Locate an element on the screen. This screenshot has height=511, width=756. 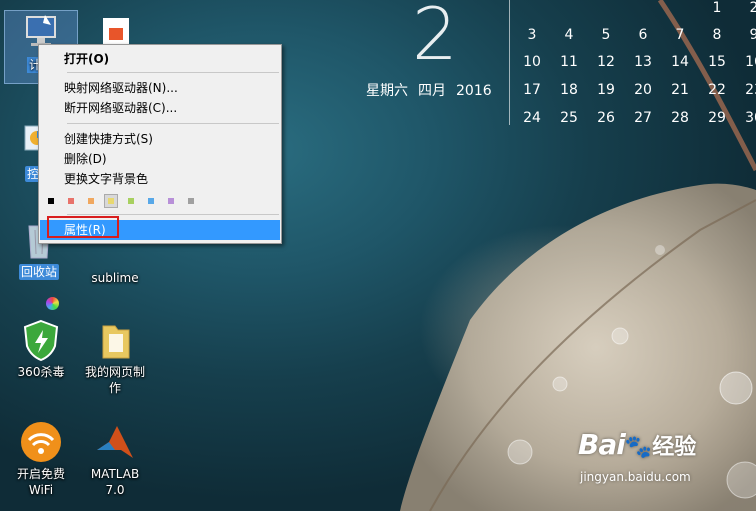
desktop-icon-matlab: MATLAB 7.0 is located at coordinates (115, 459).